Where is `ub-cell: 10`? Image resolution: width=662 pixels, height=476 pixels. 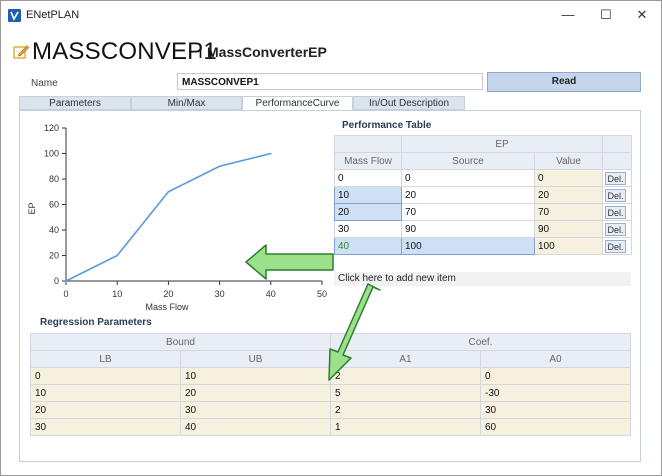
ub-cell: 10 is located at coordinates (255, 376).